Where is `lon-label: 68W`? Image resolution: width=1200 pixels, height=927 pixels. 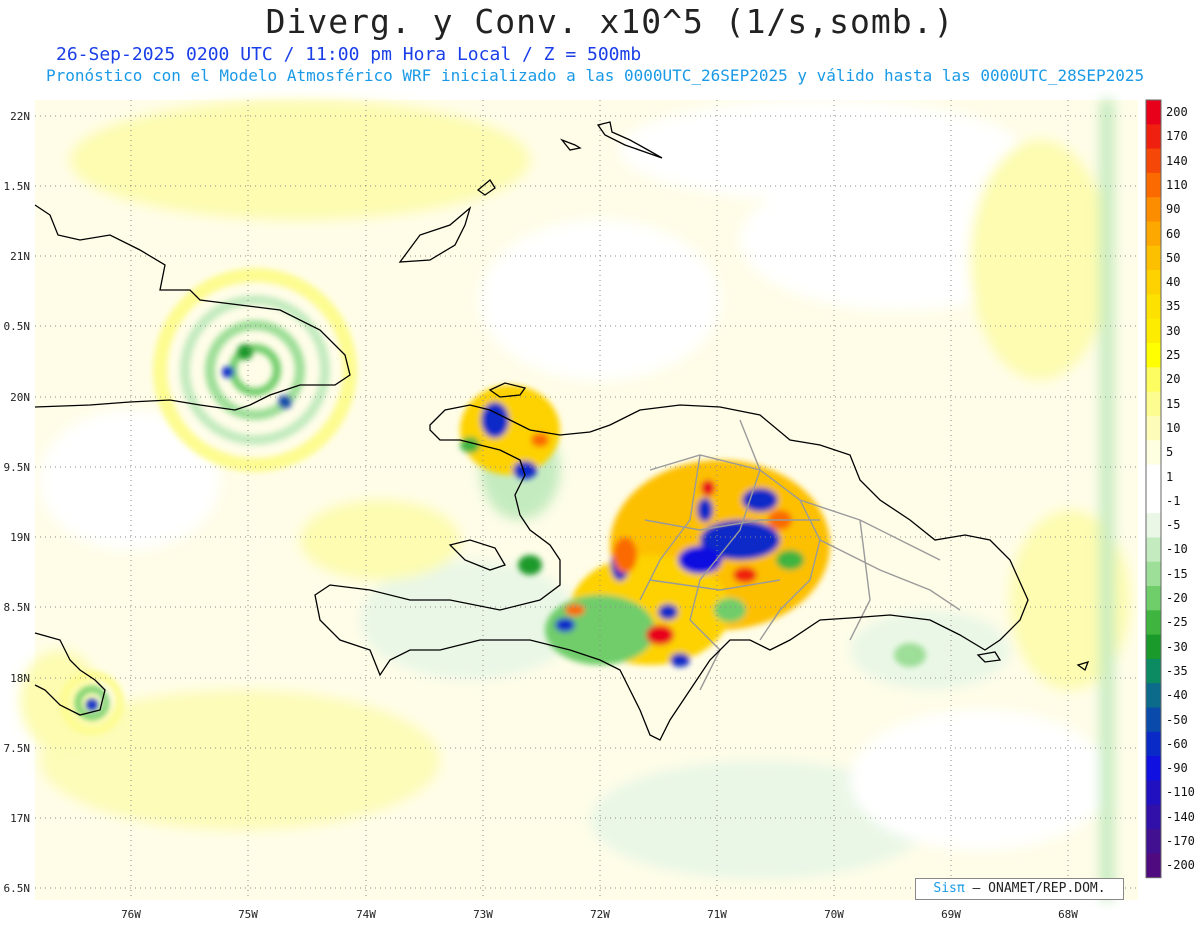
lon-label: 68W is located at coordinates (1068, 914).